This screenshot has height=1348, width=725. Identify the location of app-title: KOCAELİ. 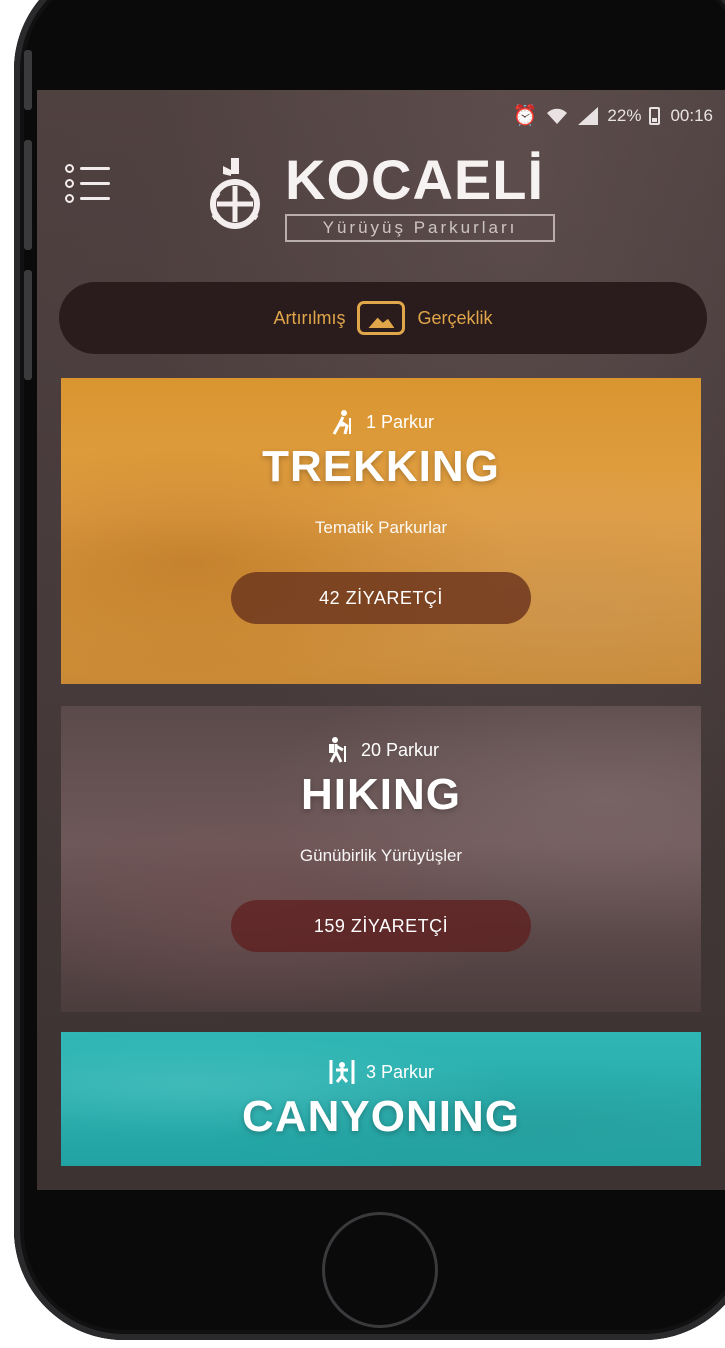
(414, 179).